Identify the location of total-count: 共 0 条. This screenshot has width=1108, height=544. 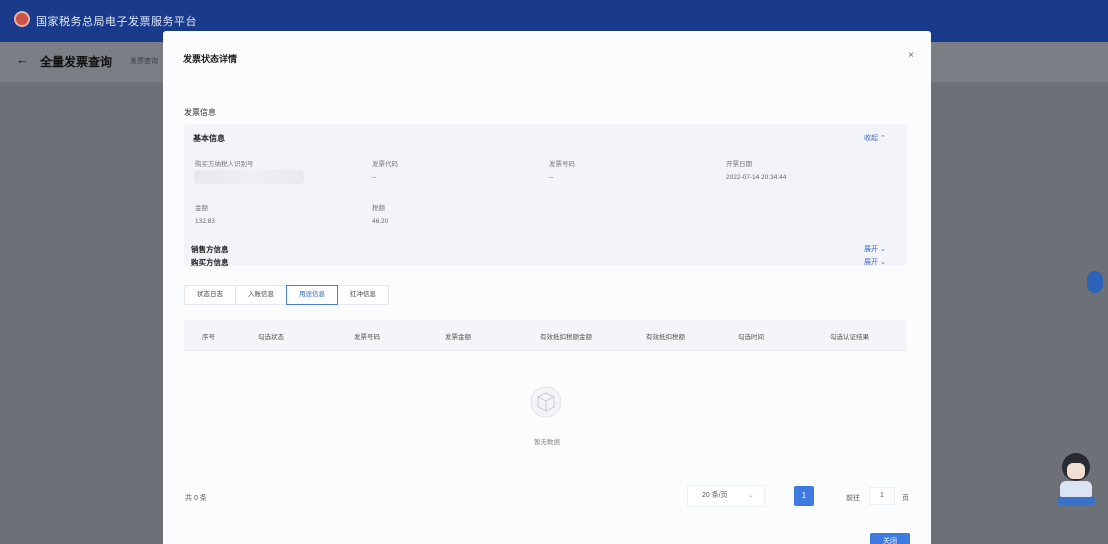
(196, 498).